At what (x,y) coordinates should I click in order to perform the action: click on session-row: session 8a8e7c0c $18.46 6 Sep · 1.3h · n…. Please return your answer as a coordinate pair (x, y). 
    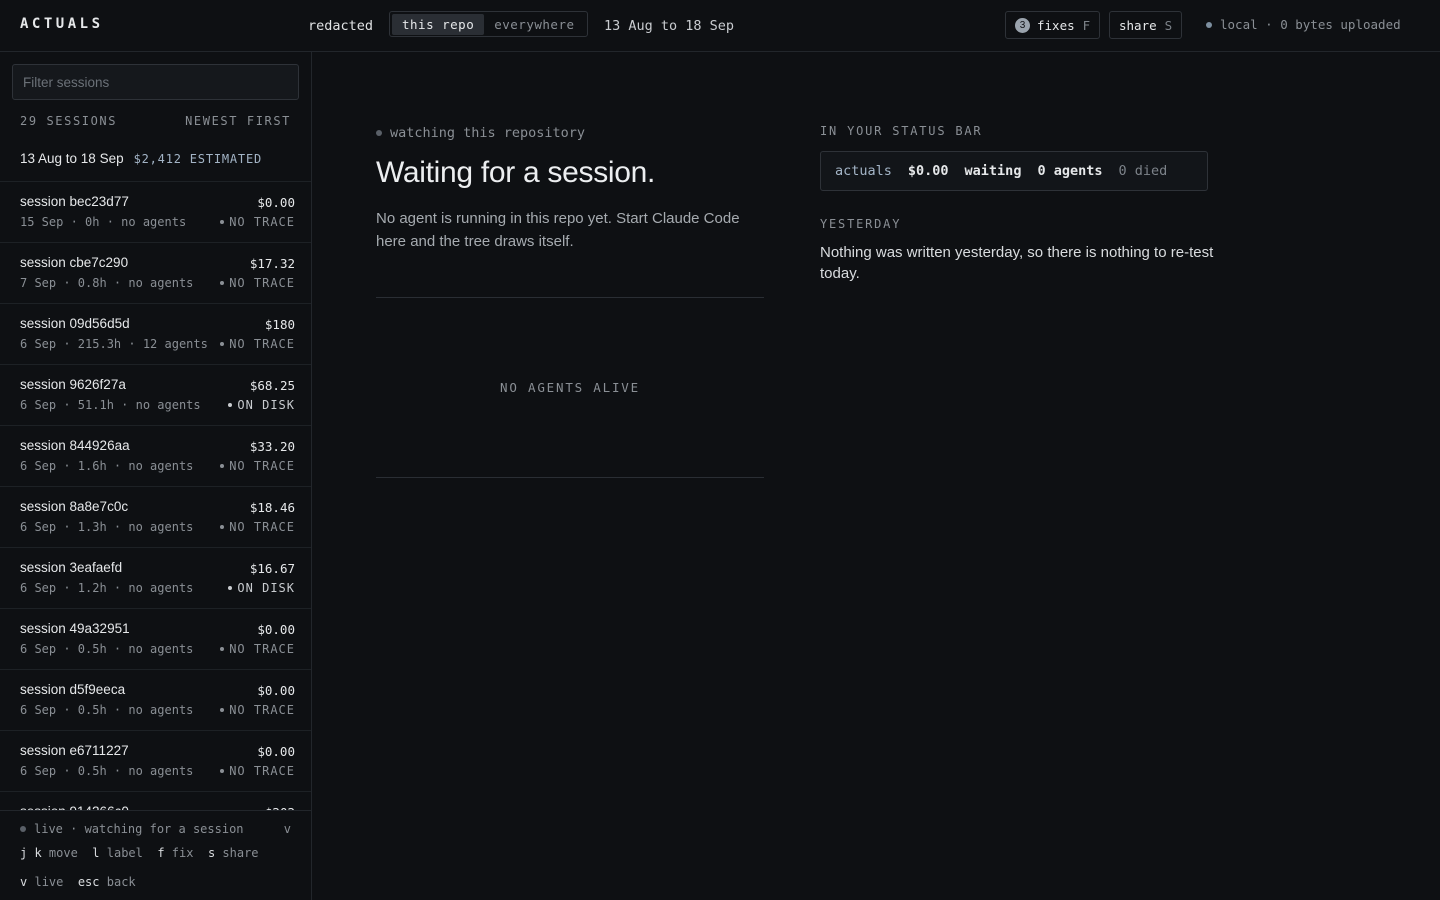
    Looking at the image, I should click on (155, 516).